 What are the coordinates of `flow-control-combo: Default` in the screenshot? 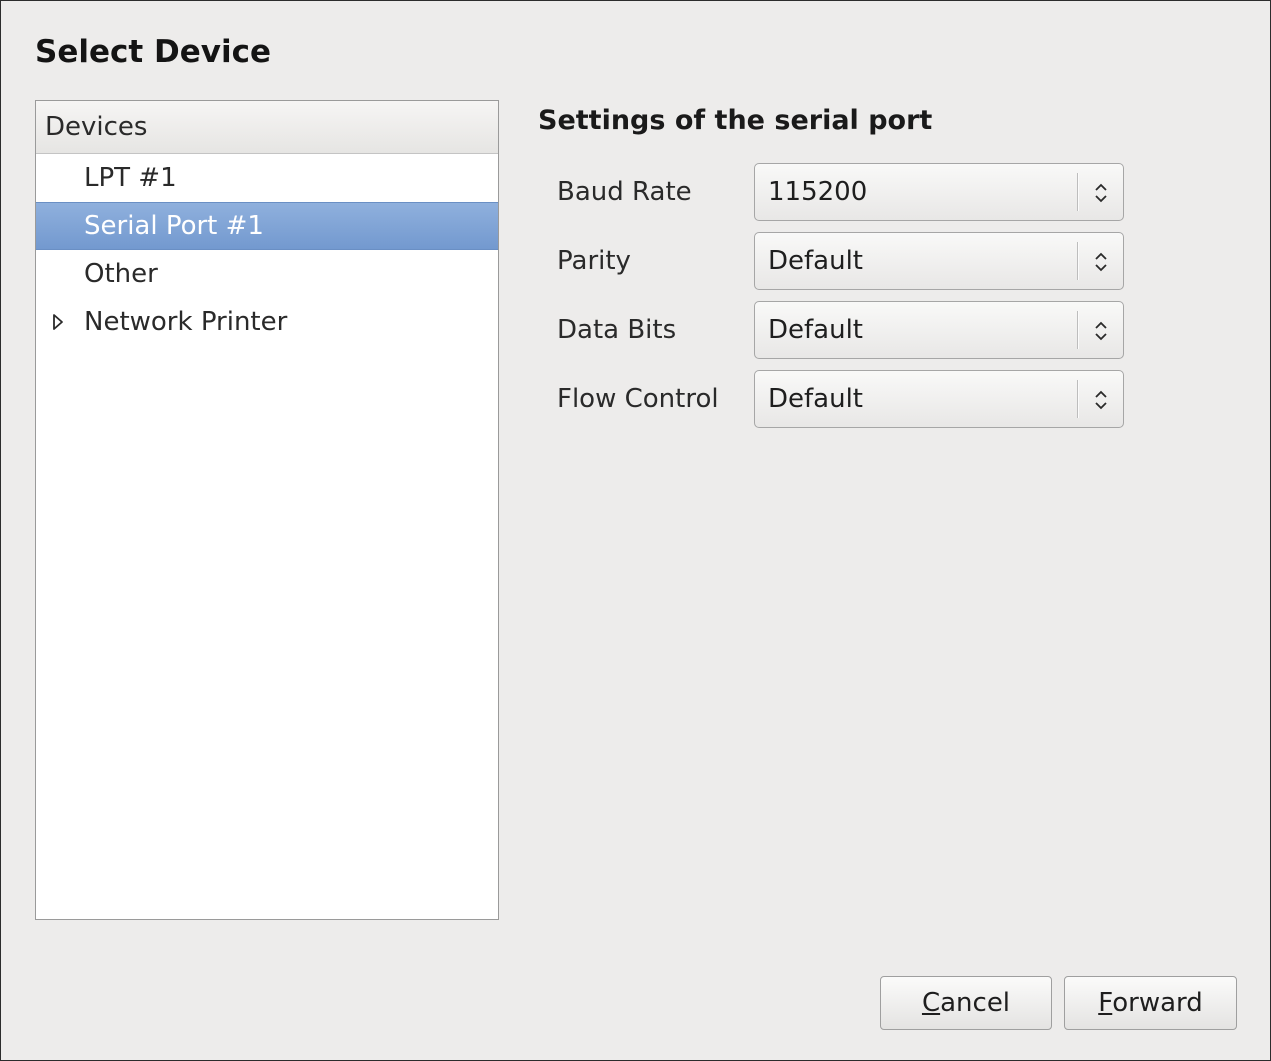 It's located at (939, 399).